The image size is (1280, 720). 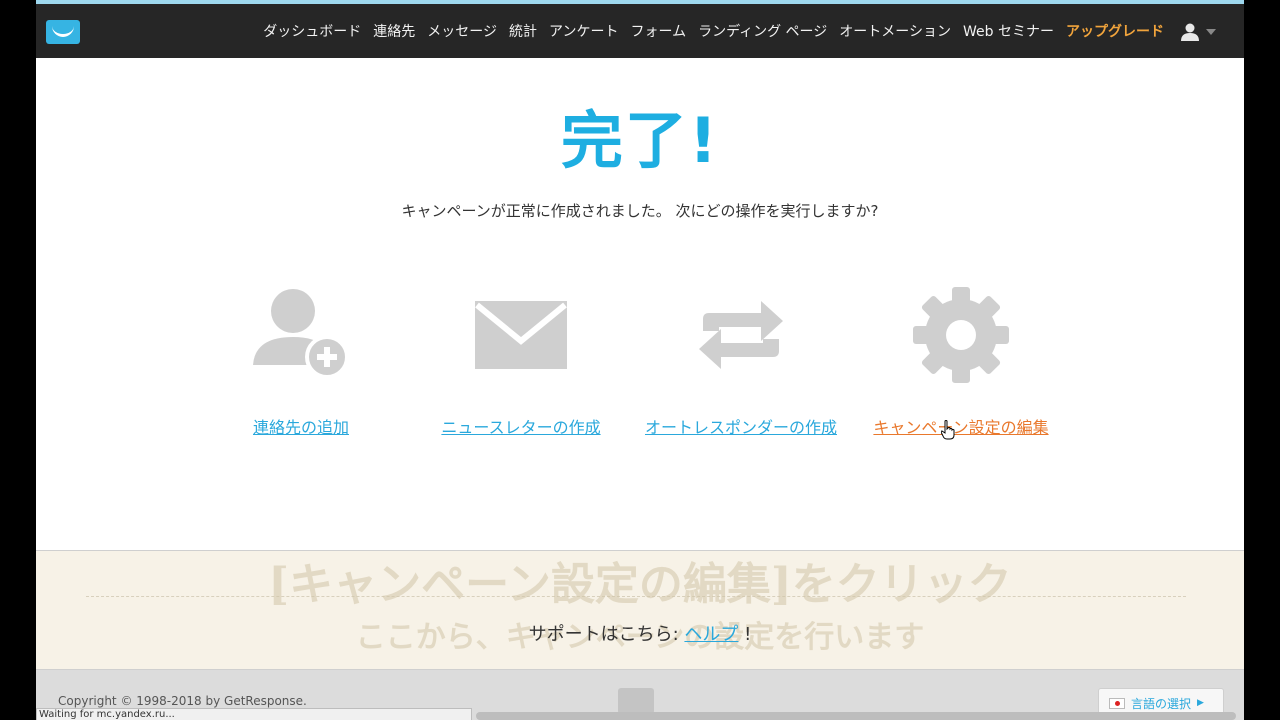 I want to click on nav-item-statistics: 統計, so click(x=523, y=31).